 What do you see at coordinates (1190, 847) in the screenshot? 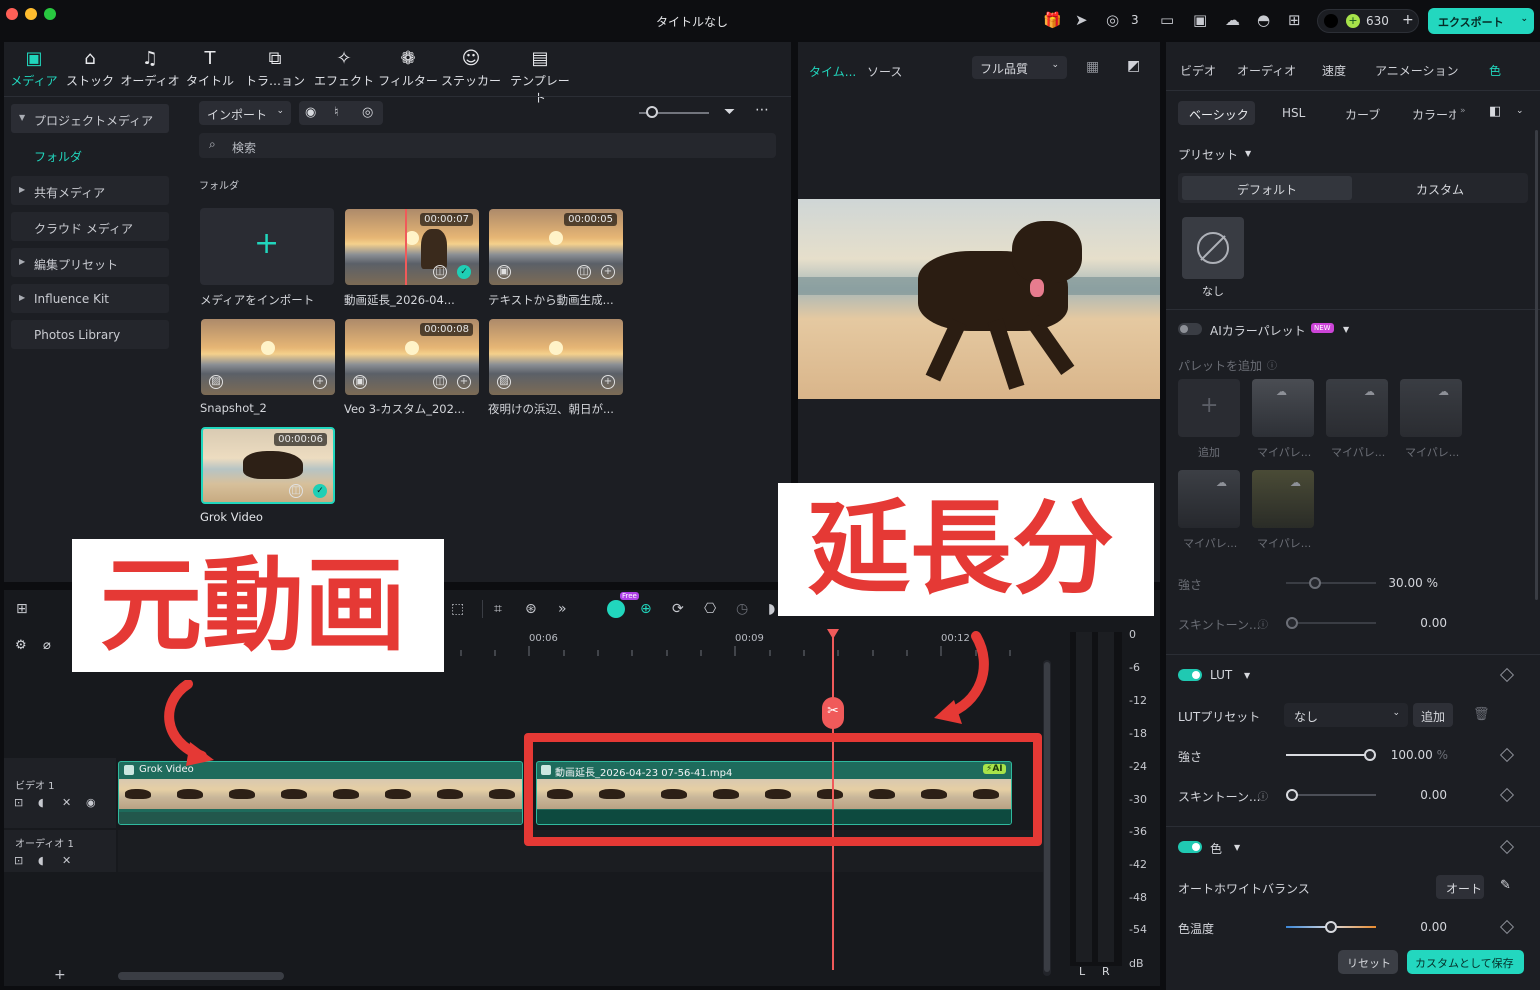
I see `color-toggle` at bounding box center [1190, 847].